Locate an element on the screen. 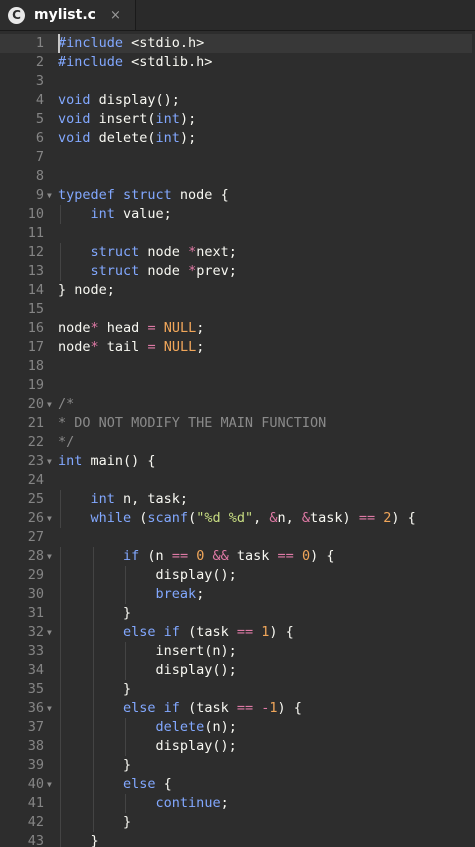 Image resolution: width=475 pixels, height=847 pixels. code-line: 7 is located at coordinates (237, 157).